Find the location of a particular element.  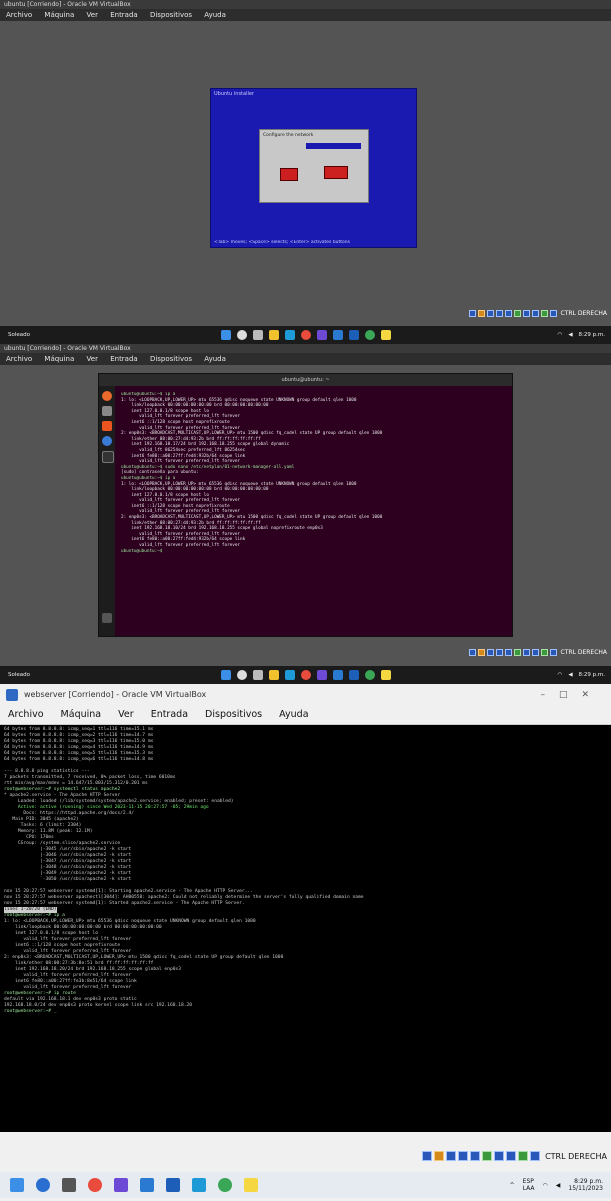

help-icon is located at coordinates (107, 441).